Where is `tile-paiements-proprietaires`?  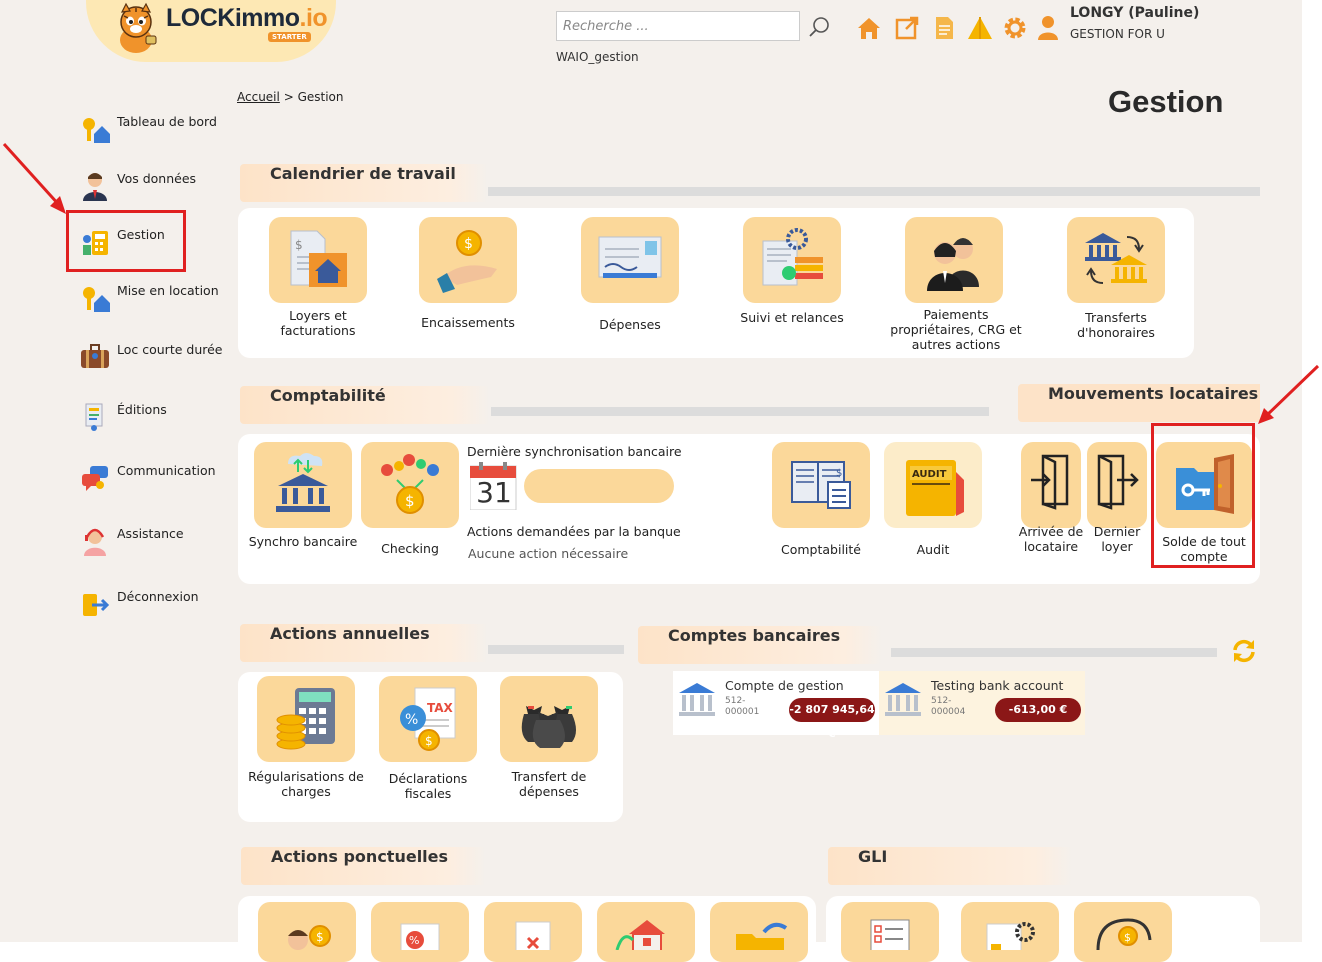
tile-paiements-proprietaires is located at coordinates (954, 260).